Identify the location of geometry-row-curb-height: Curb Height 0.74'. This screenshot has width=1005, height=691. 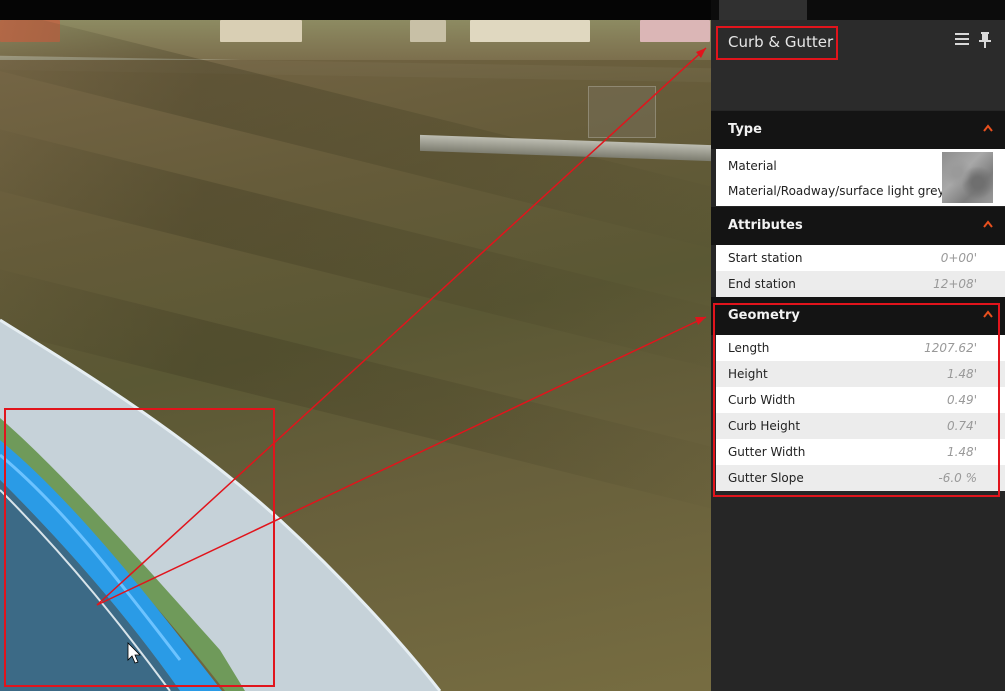
(860, 426).